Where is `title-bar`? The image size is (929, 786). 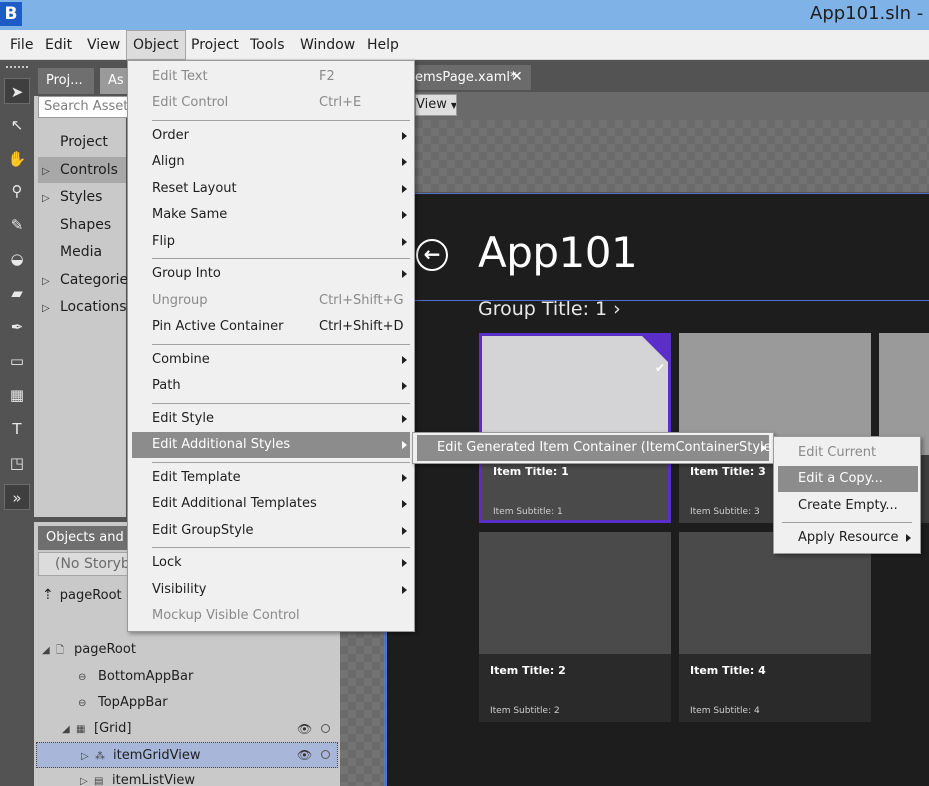 title-bar is located at coordinates (464, 15).